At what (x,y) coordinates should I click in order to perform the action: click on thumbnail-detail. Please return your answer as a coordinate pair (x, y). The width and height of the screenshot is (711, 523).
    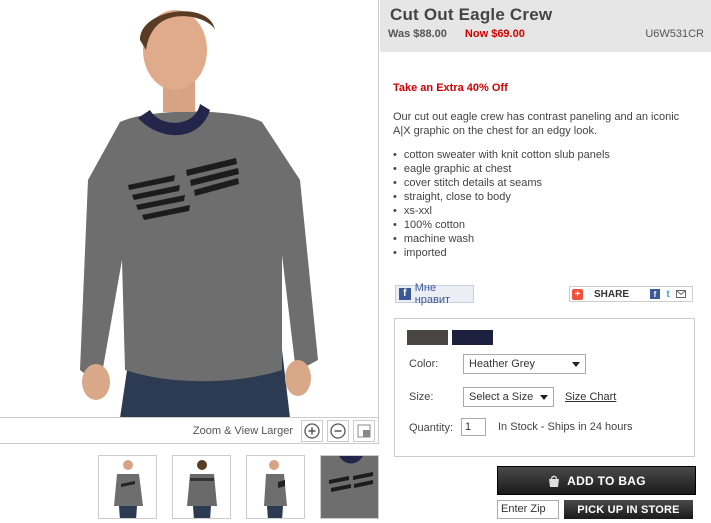
    Looking at the image, I should click on (349, 487).